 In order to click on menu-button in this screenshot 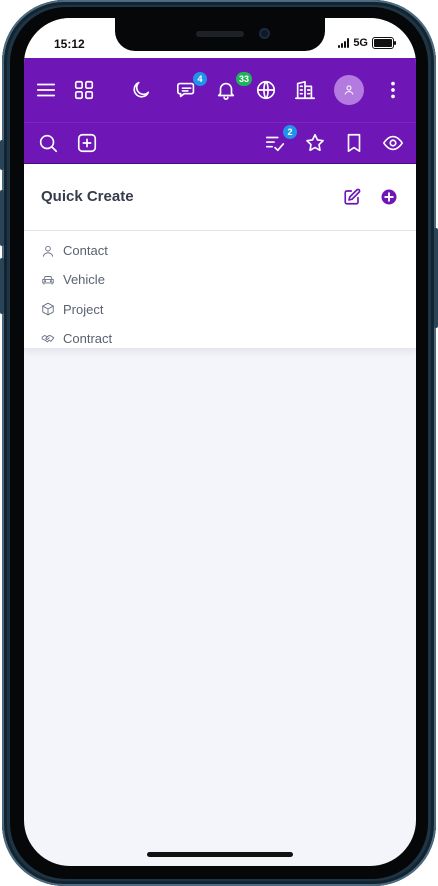, I will do `click(46, 90)`.